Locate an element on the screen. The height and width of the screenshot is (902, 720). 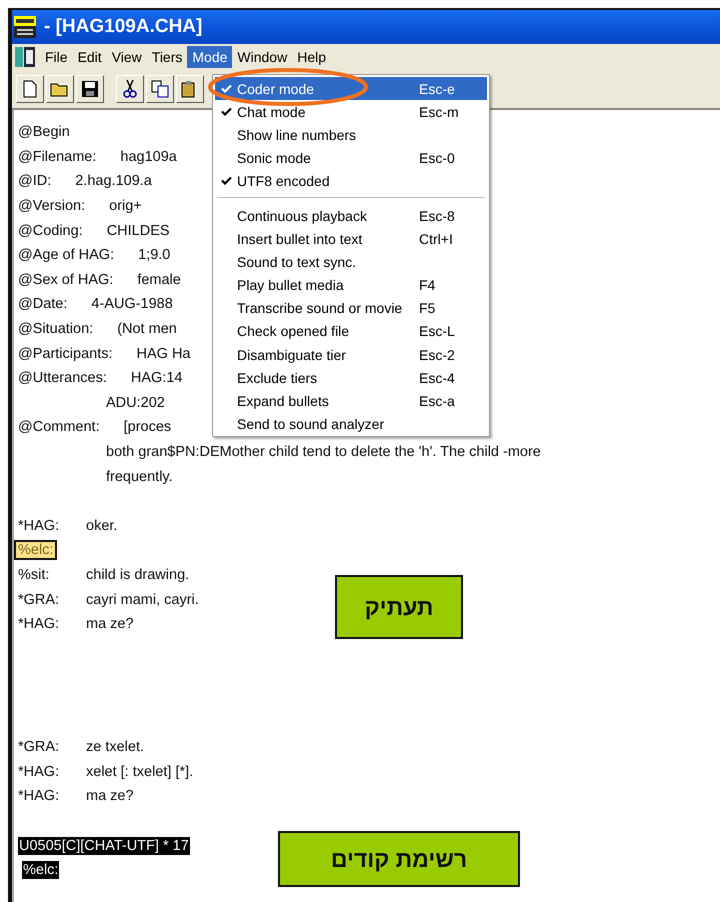
folder-icon is located at coordinates (60, 89).